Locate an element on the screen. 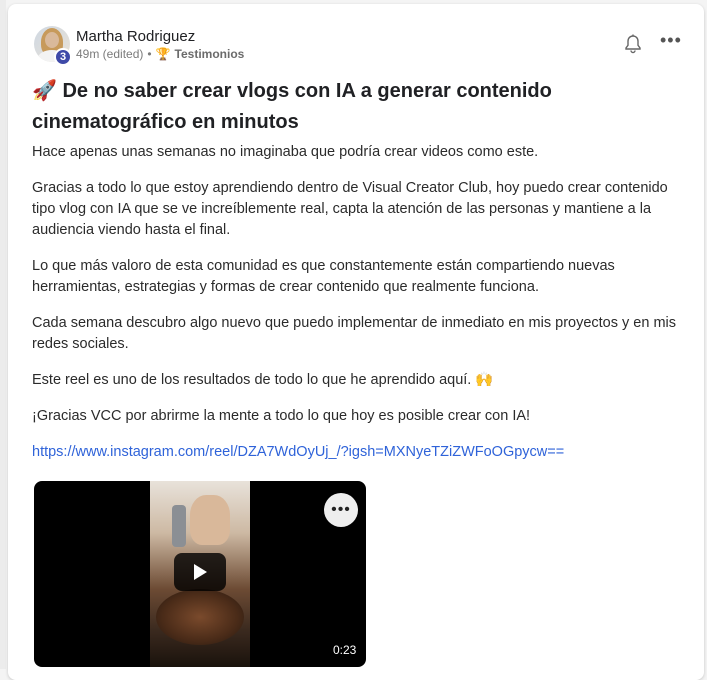 Image resolution: width=707 pixels, height=680 pixels. bell-icon is located at coordinates (633, 46).